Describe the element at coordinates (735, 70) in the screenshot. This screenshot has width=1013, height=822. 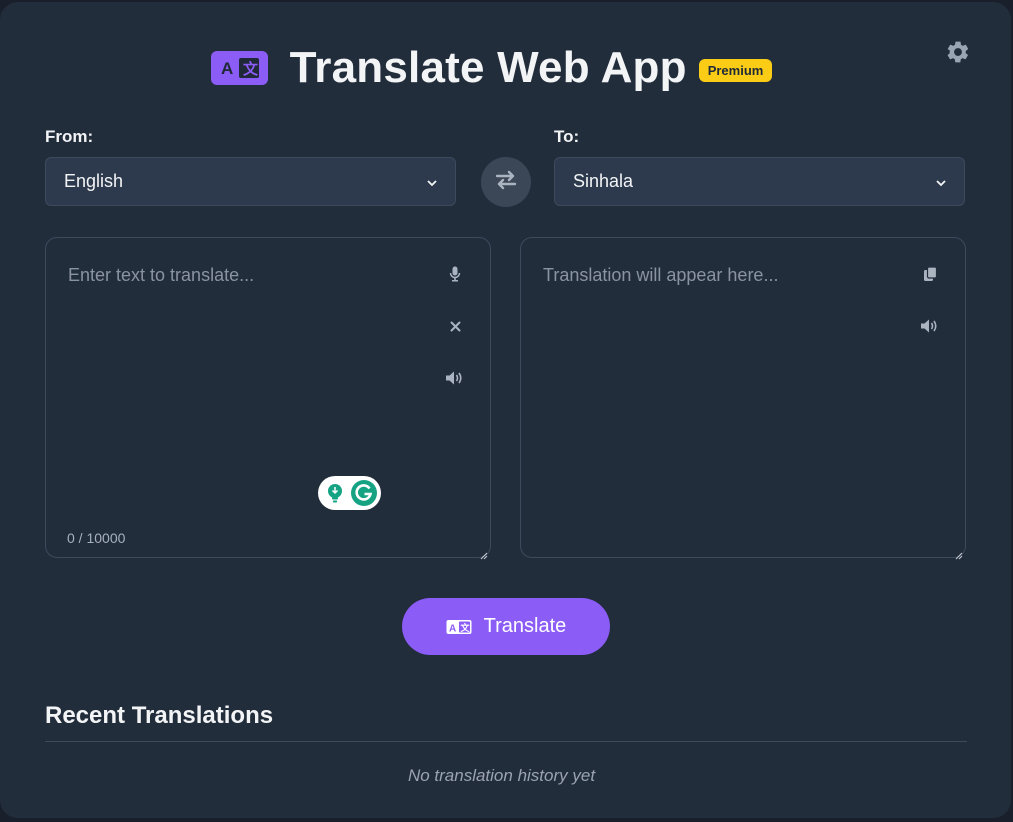
I see `premium-badge: Premium` at that location.